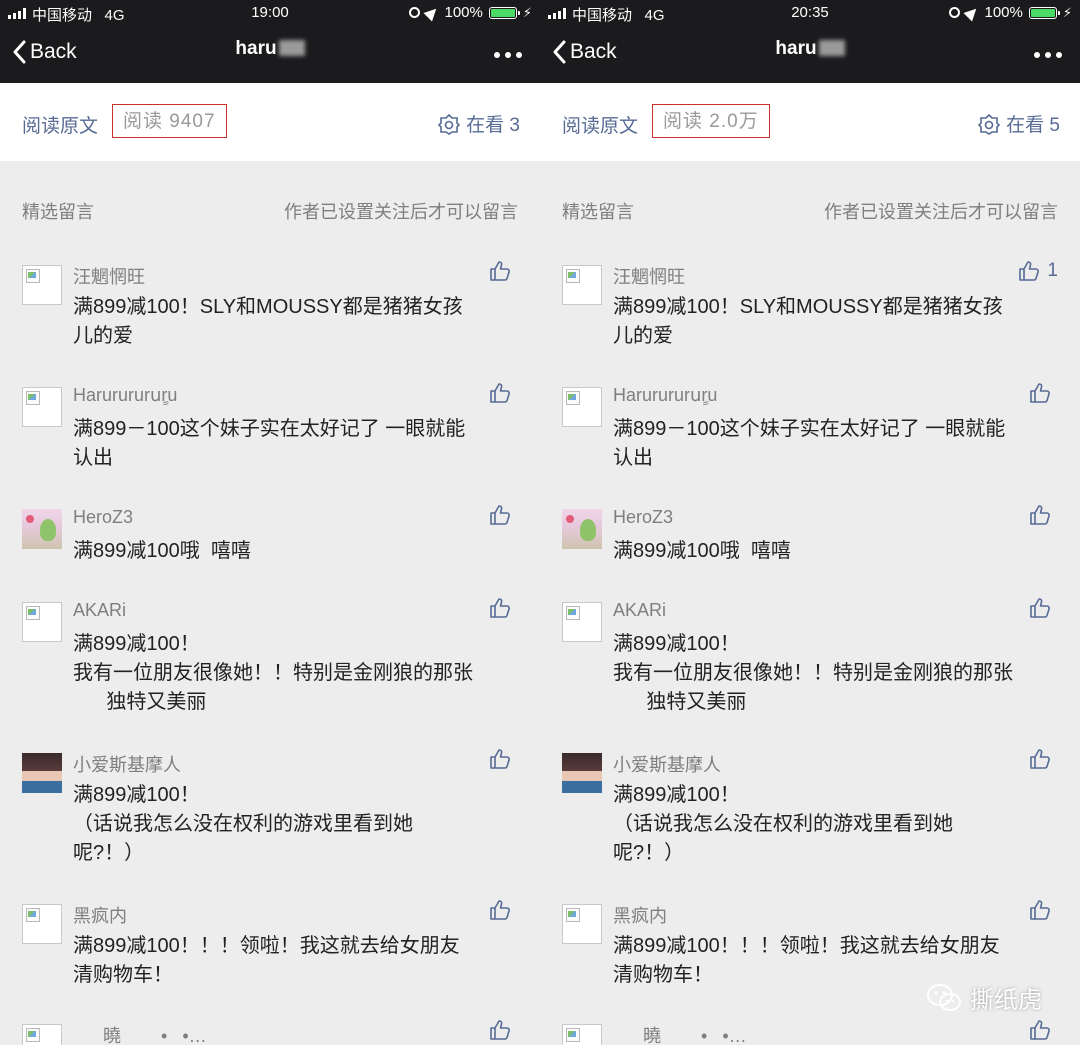  Describe the element at coordinates (1037, 271) in the screenshot. I see `like-button: 1` at that location.